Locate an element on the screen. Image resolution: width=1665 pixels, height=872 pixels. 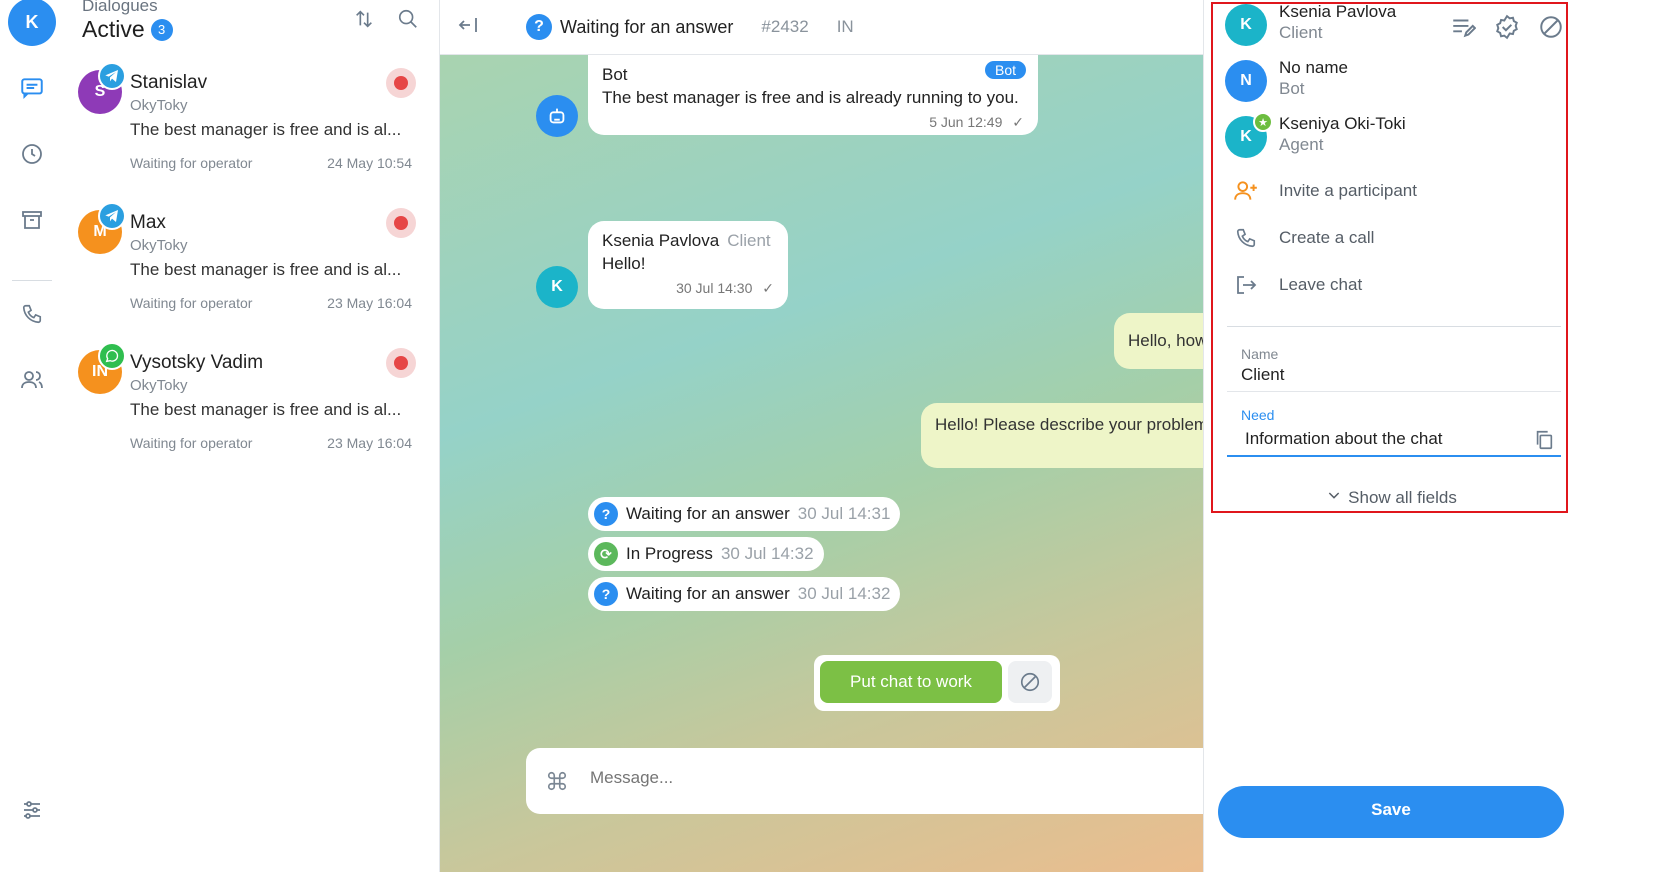
chevron-down-icon is located at coordinates (1334, 497).